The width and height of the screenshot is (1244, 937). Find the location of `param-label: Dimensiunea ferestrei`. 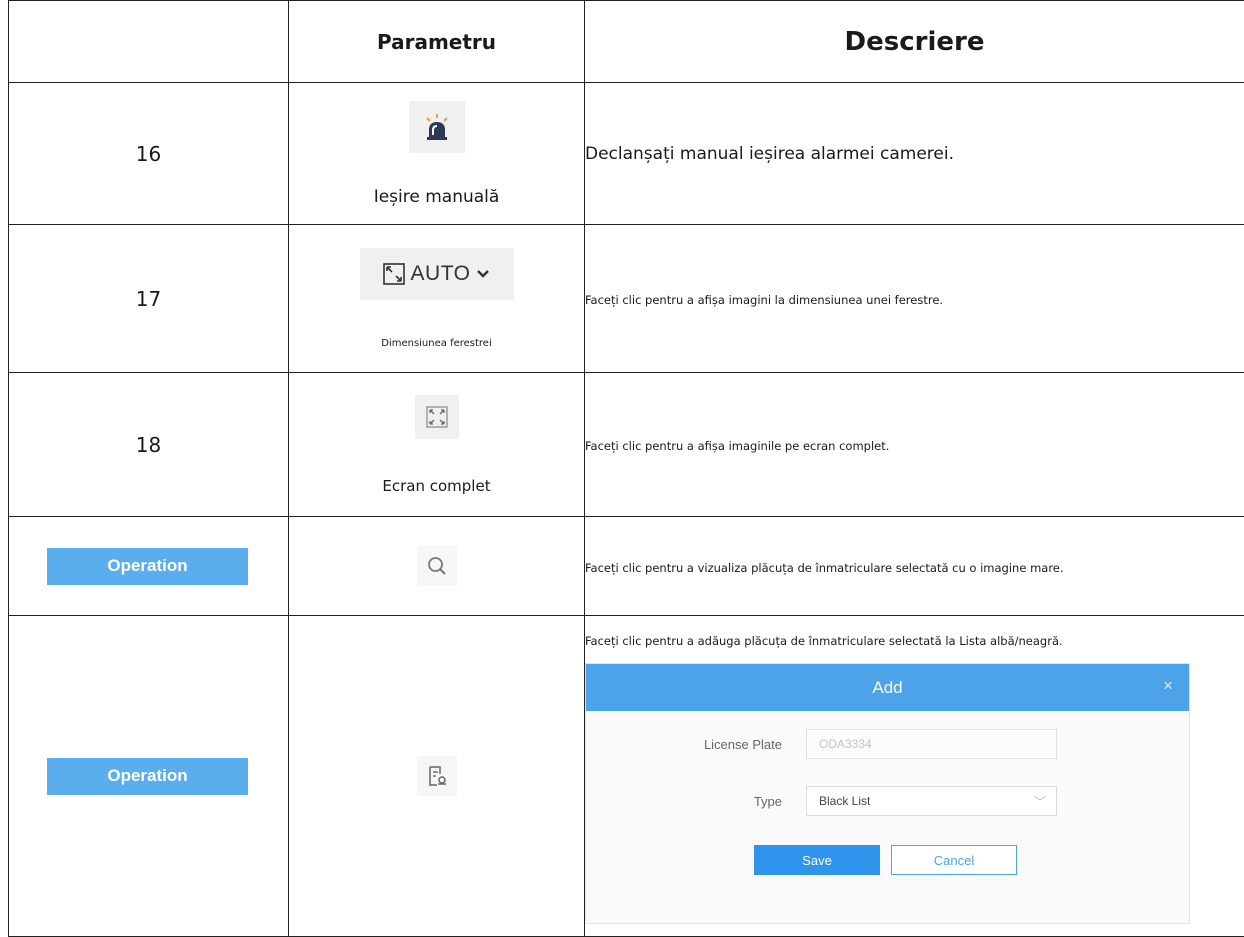

param-label: Dimensiunea ferestrei is located at coordinates (436, 343).